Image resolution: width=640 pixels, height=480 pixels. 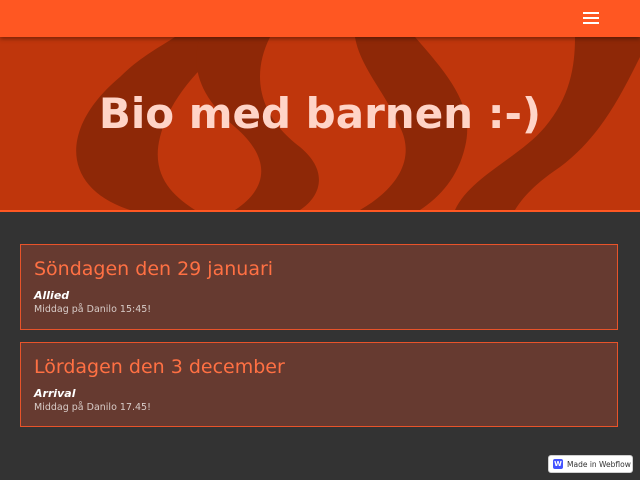 What do you see at coordinates (154, 269) in the screenshot?
I see `event-date: Söndagen den 29 januari` at bounding box center [154, 269].